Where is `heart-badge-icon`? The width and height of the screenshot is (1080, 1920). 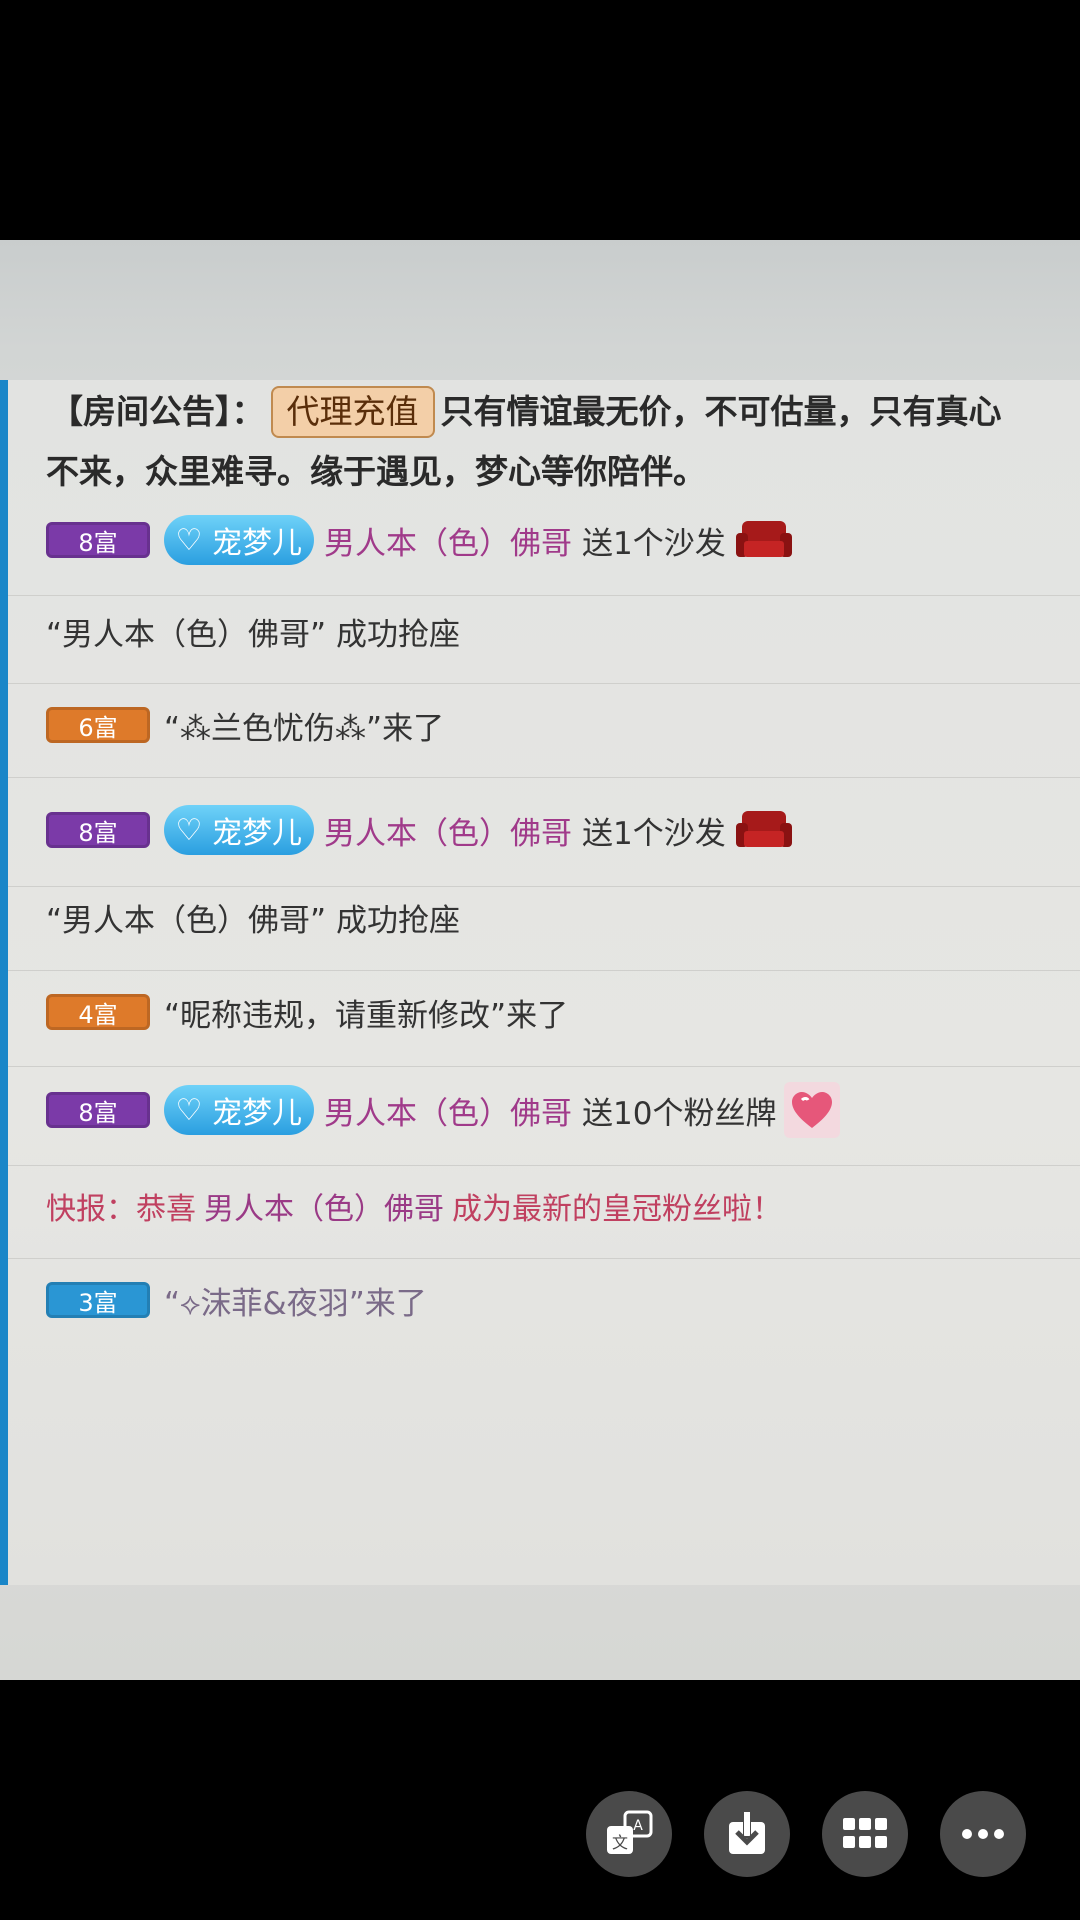
heart-badge-icon is located at coordinates (812, 1110).